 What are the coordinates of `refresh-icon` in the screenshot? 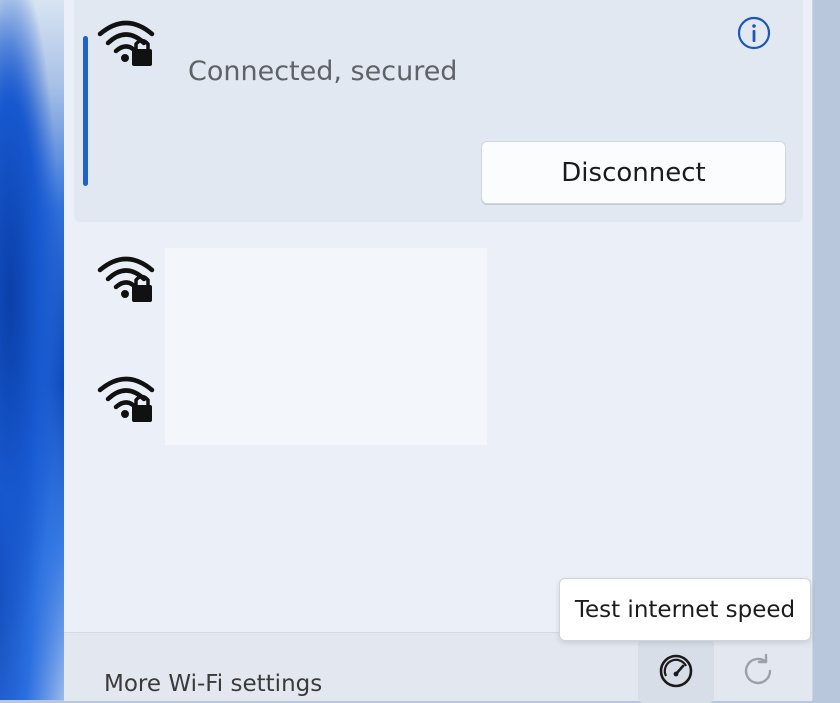 It's located at (758, 669).